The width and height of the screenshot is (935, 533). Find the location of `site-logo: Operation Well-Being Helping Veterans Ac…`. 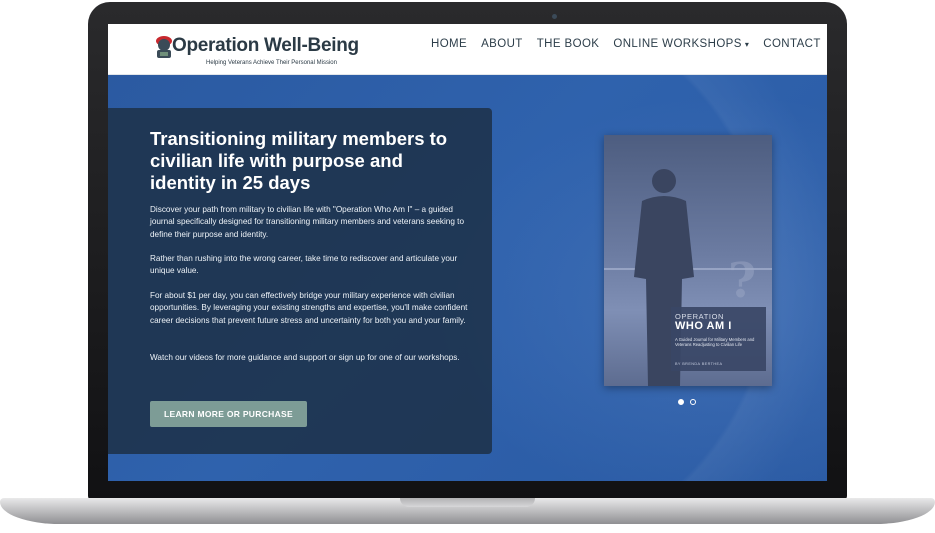

site-logo: Operation Well-Being Helping Veterans Ac… is located at coordinates (256, 51).